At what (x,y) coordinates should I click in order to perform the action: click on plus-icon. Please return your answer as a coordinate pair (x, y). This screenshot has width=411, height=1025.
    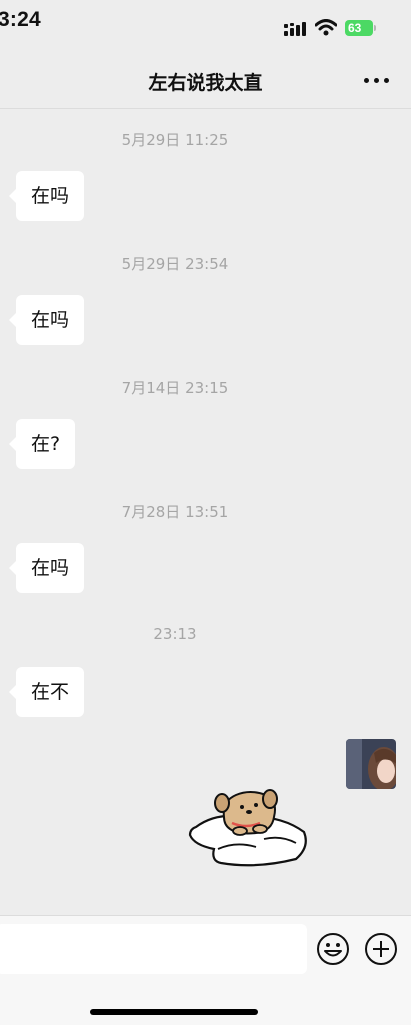
    Looking at the image, I should click on (381, 949).